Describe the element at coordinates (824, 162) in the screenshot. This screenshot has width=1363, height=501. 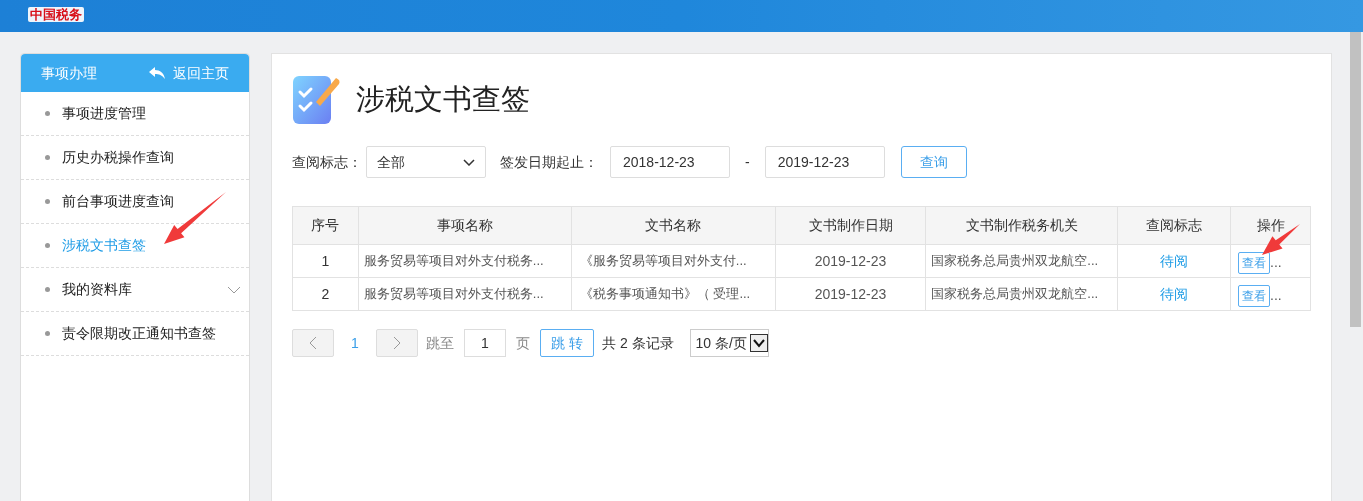
I see `date-field: 2019-12-23` at that location.